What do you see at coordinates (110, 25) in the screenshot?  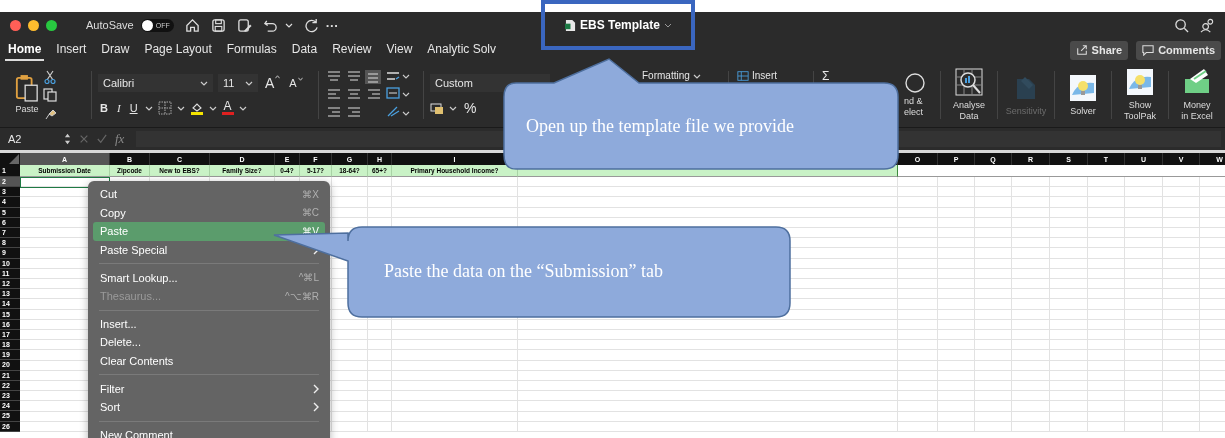 I see `autosave-label: AutoSave` at bounding box center [110, 25].